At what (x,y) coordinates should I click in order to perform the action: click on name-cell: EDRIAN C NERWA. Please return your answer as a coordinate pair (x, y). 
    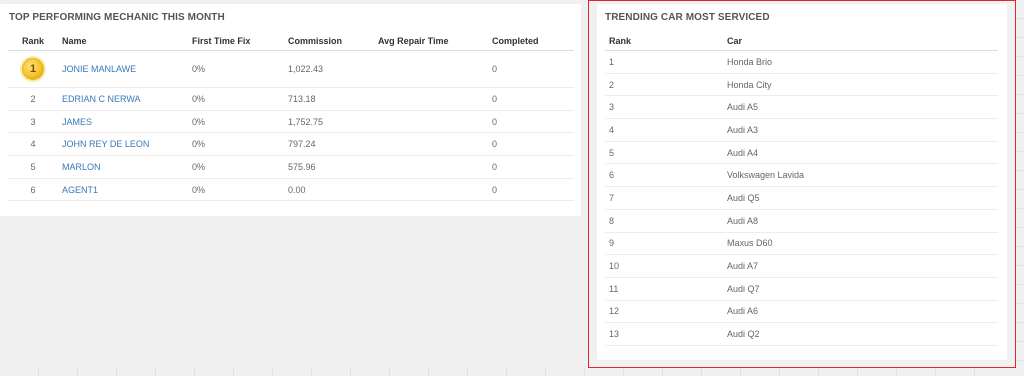
    Looking at the image, I should click on (123, 99).